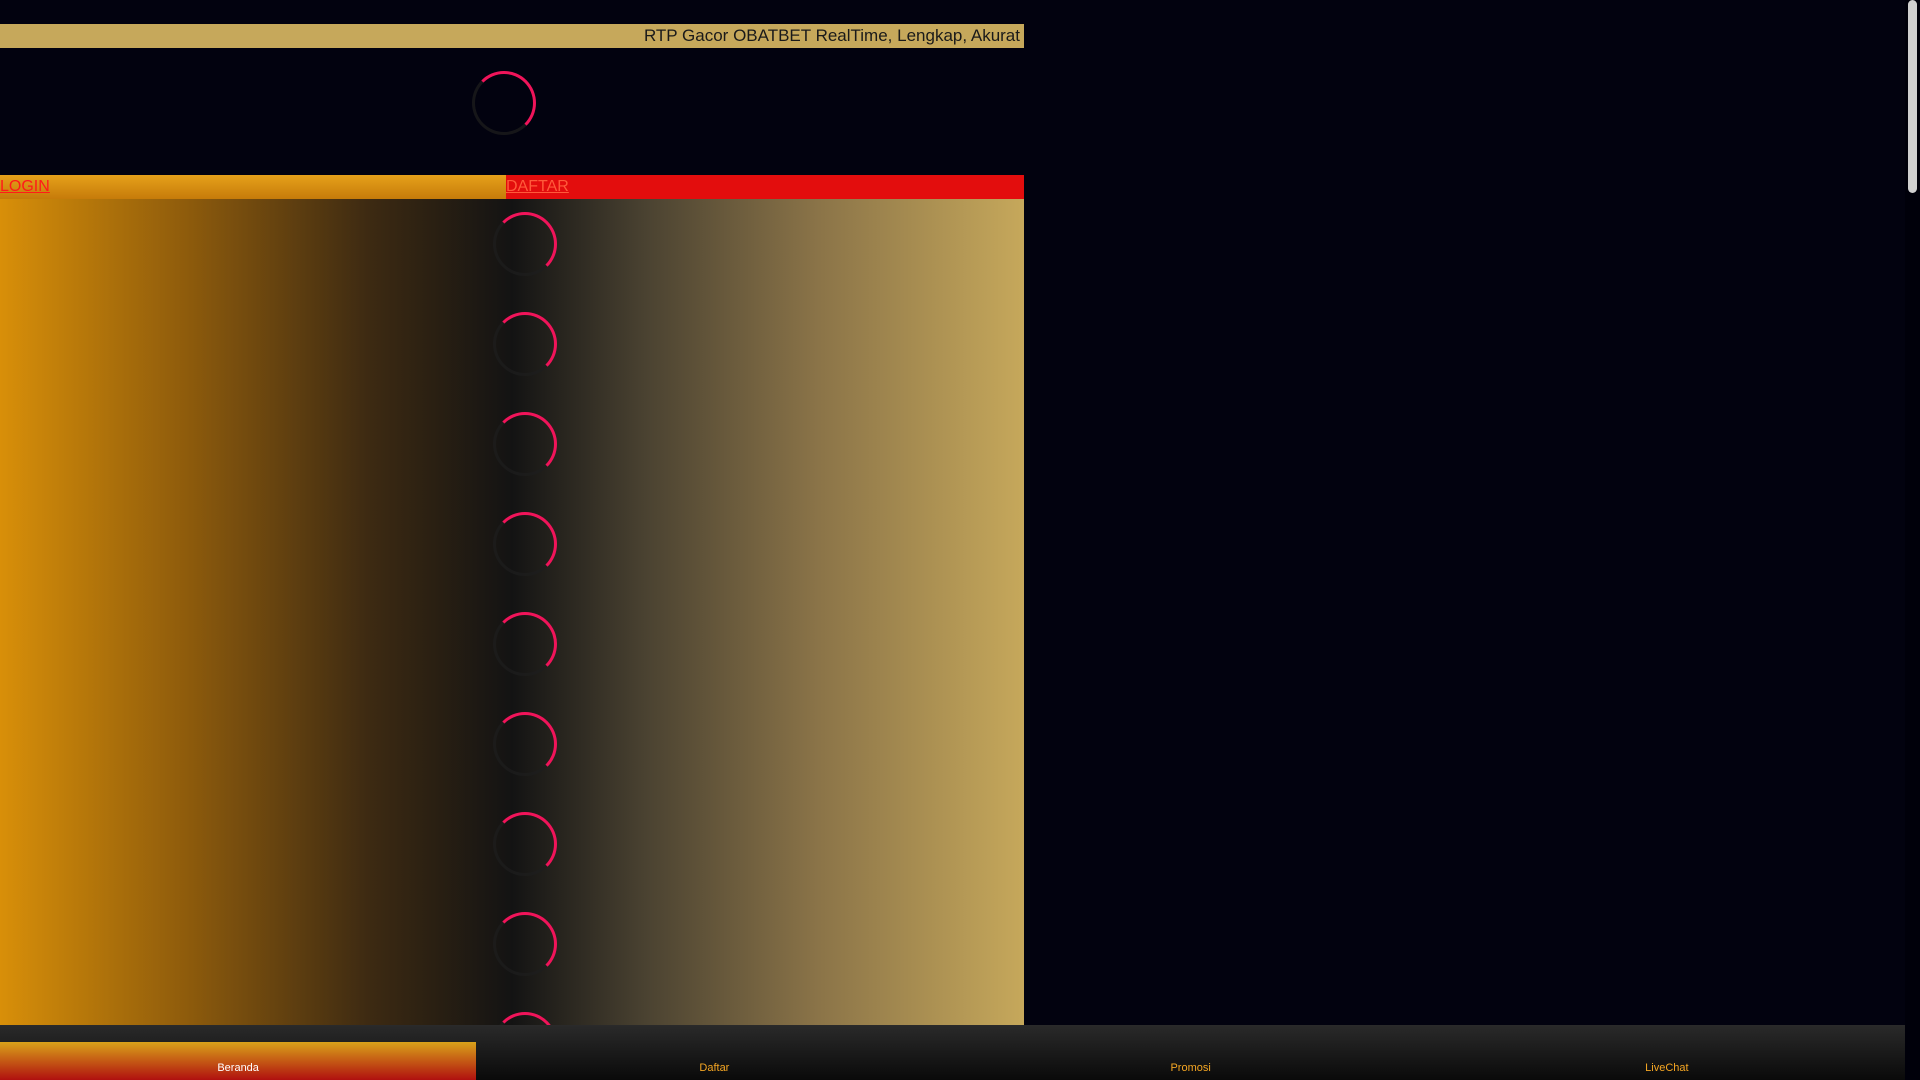 Image resolution: width=1920 pixels, height=1080 pixels. I want to click on nav-item-daftar: Daftar, so click(714, 1052).